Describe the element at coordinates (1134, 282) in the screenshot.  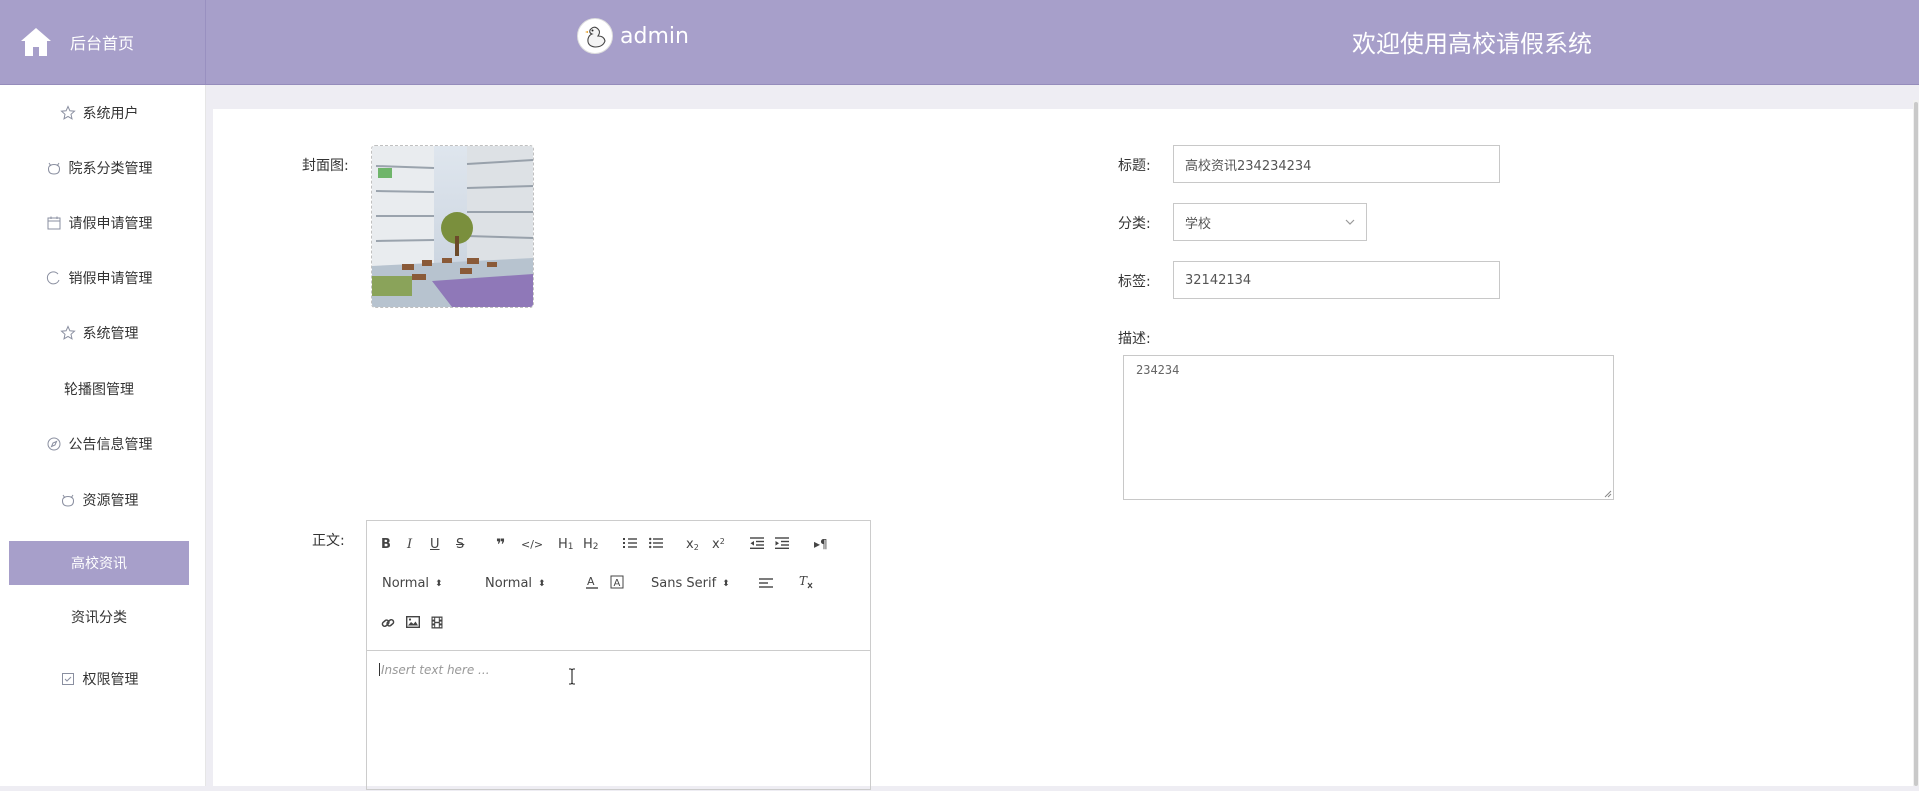
I see `tags-label: 标签:` at that location.